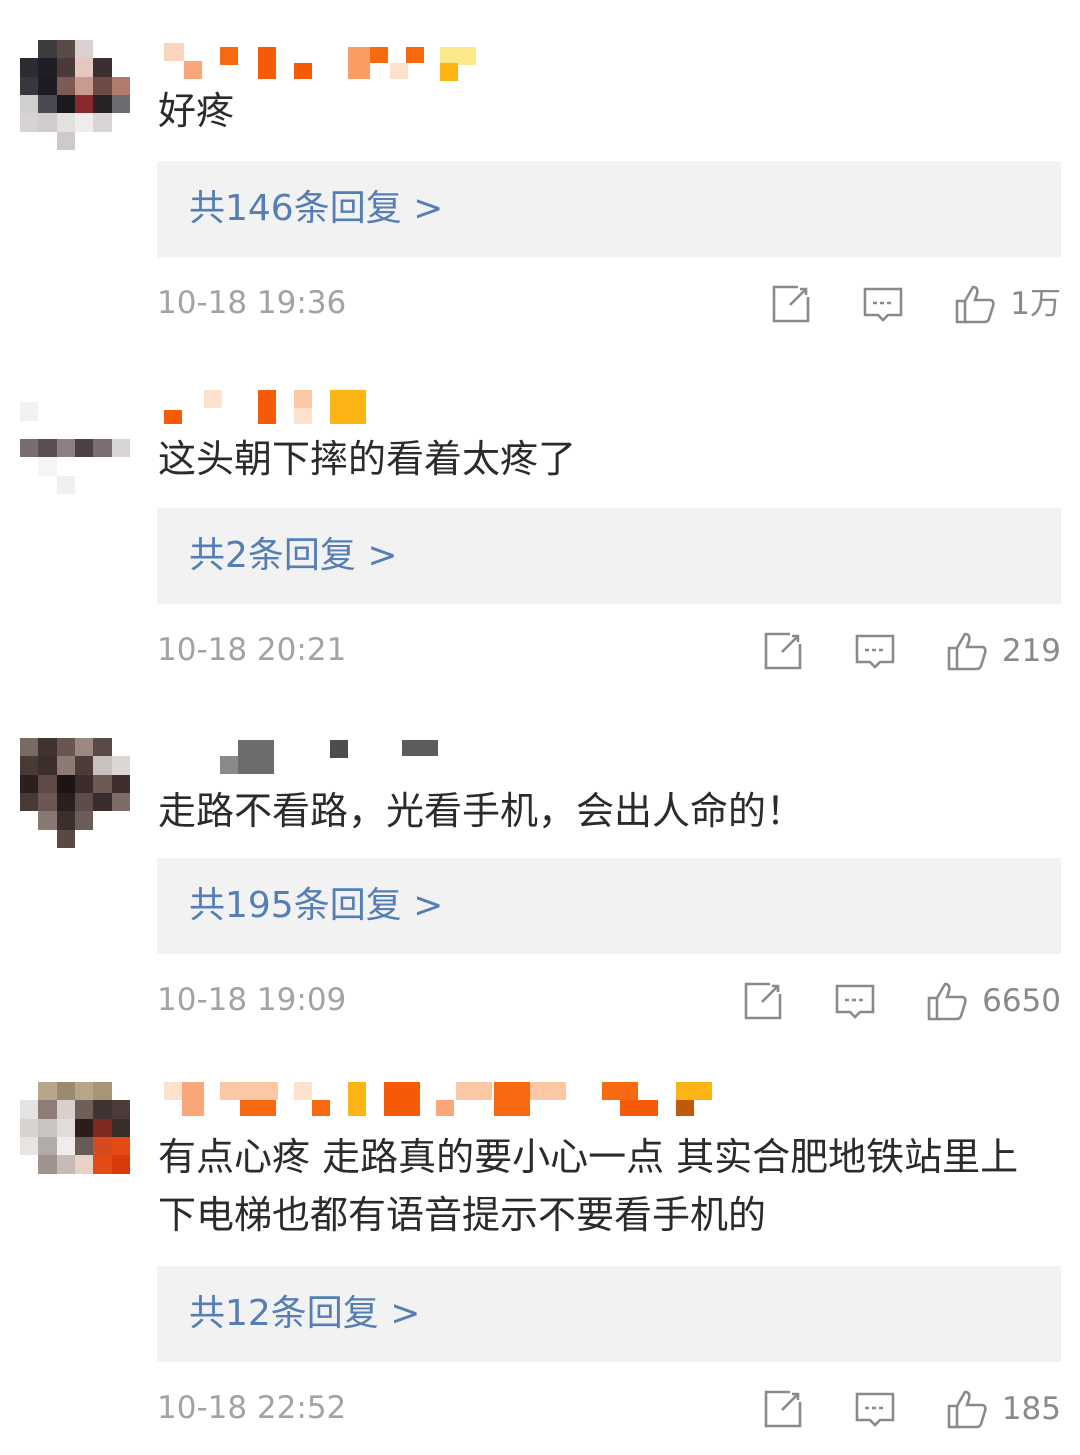  What do you see at coordinates (293, 555) in the screenshot?
I see `replies-label: 共2条回复 >` at bounding box center [293, 555].